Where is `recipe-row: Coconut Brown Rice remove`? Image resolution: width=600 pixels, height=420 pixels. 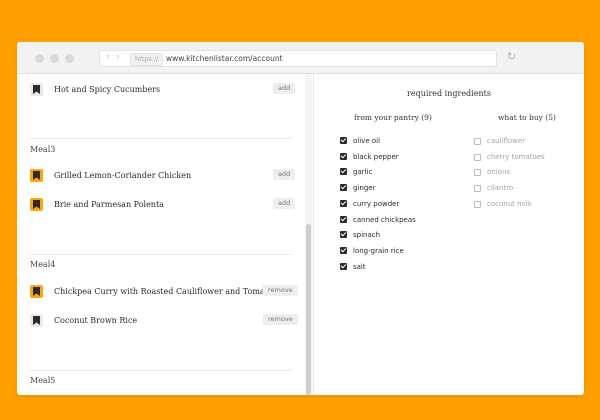
recipe-row: Coconut Brown Rice remove is located at coordinates (161, 321).